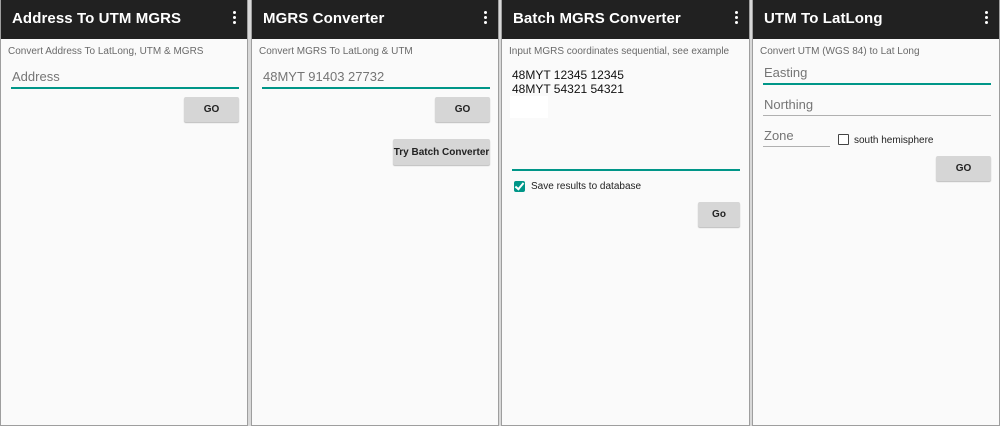 Image resolution: width=1000 pixels, height=426 pixels. Describe the element at coordinates (97, 18) in the screenshot. I see `app-bar-title: Address To UTM MGRS` at that location.